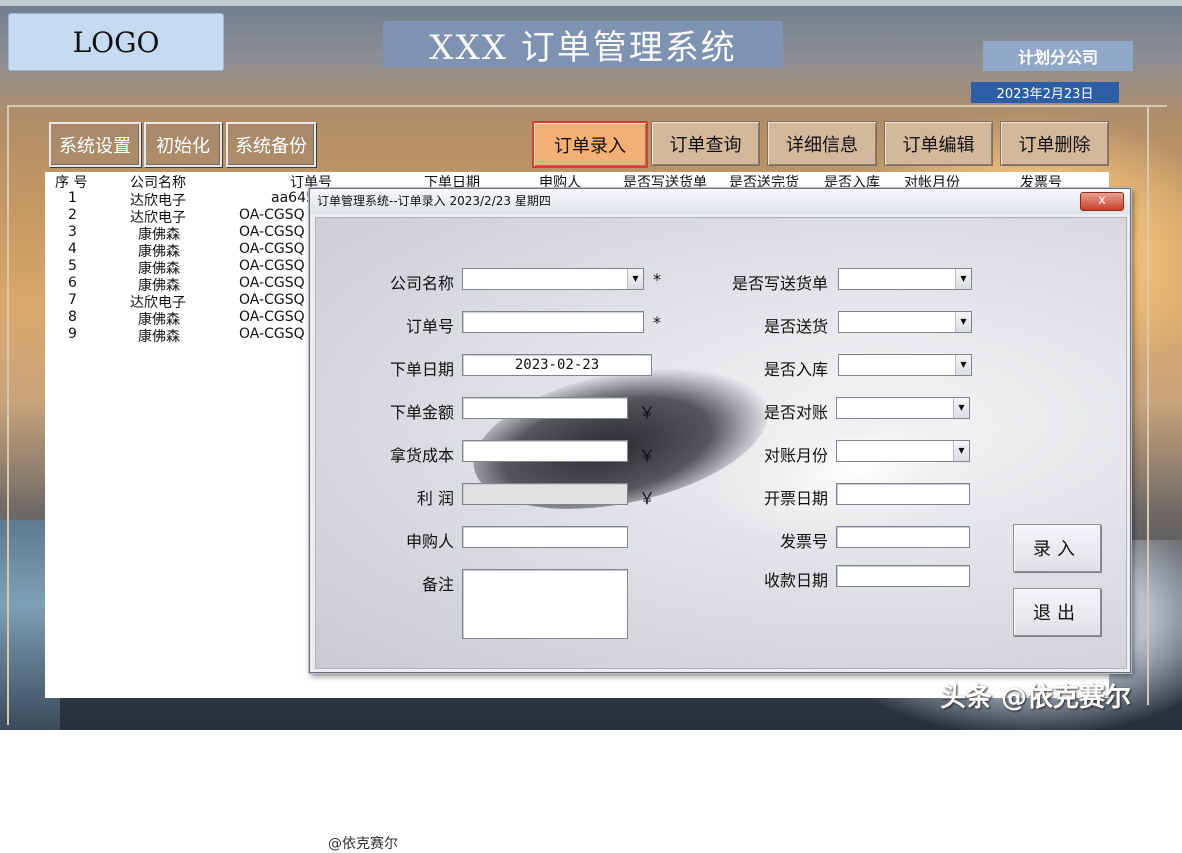 Image resolution: width=1182 pixels, height=853 pixels. What do you see at coordinates (1045, 92) in the screenshot?
I see `current-date: 2023年2月23日` at bounding box center [1045, 92].